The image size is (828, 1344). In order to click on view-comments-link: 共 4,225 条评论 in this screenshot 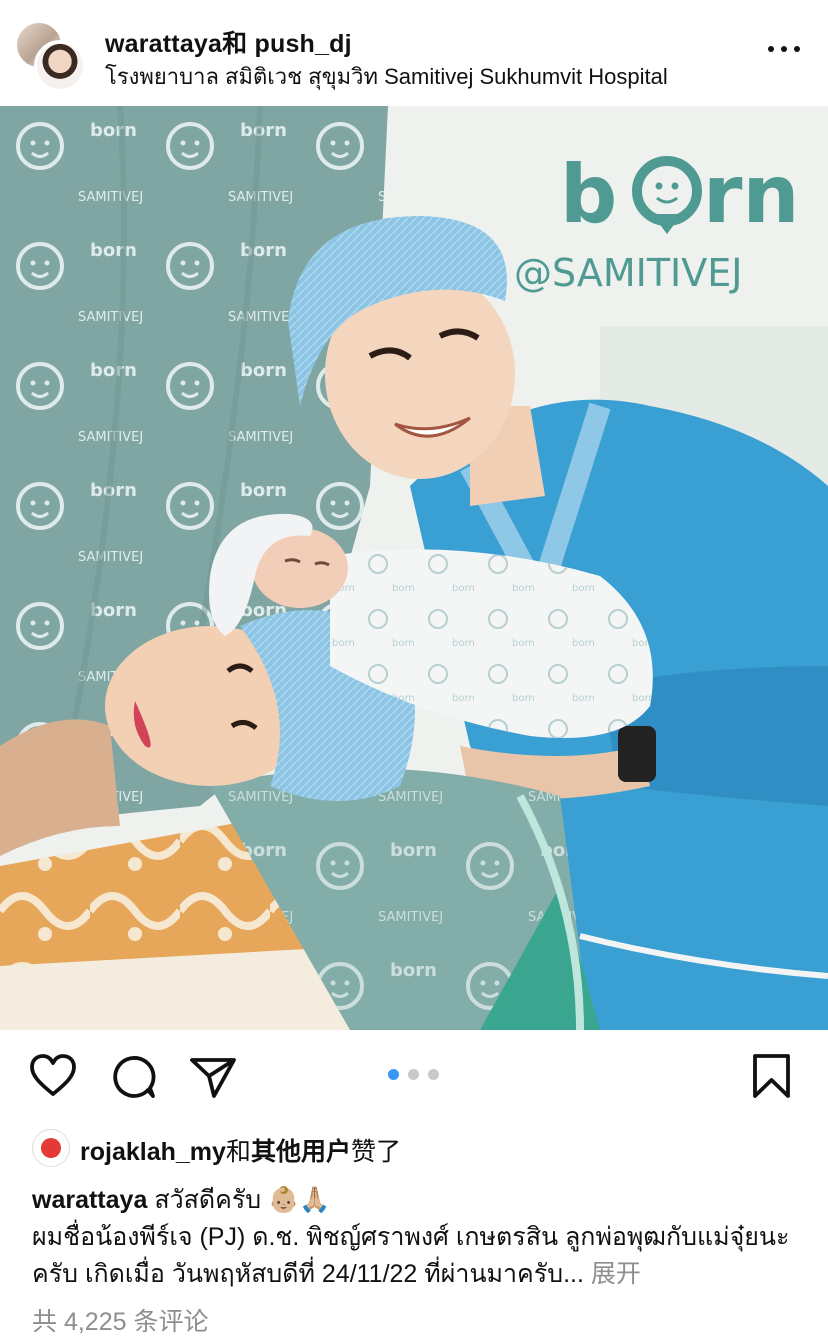, I will do `click(120, 1320)`.